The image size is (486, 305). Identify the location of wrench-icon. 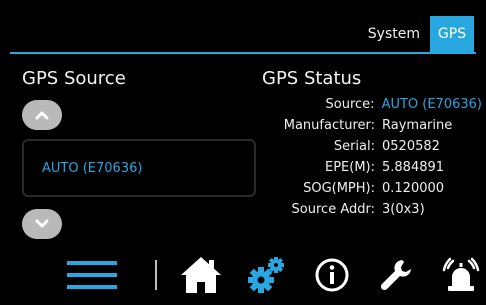
(395, 275).